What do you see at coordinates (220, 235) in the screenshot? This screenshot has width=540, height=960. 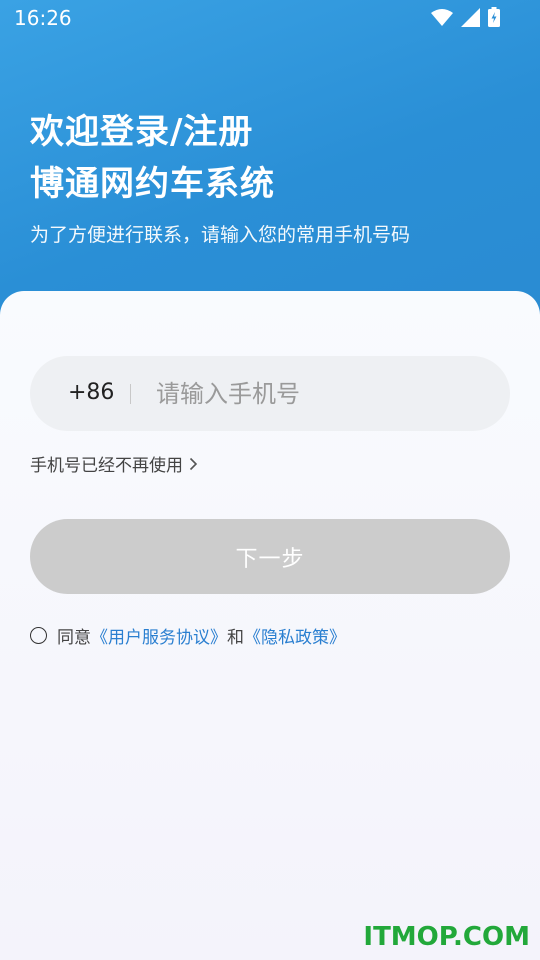 I see `welcome-subtitle: 为了方便进行联系，请输入您的常用手机号码` at bounding box center [220, 235].